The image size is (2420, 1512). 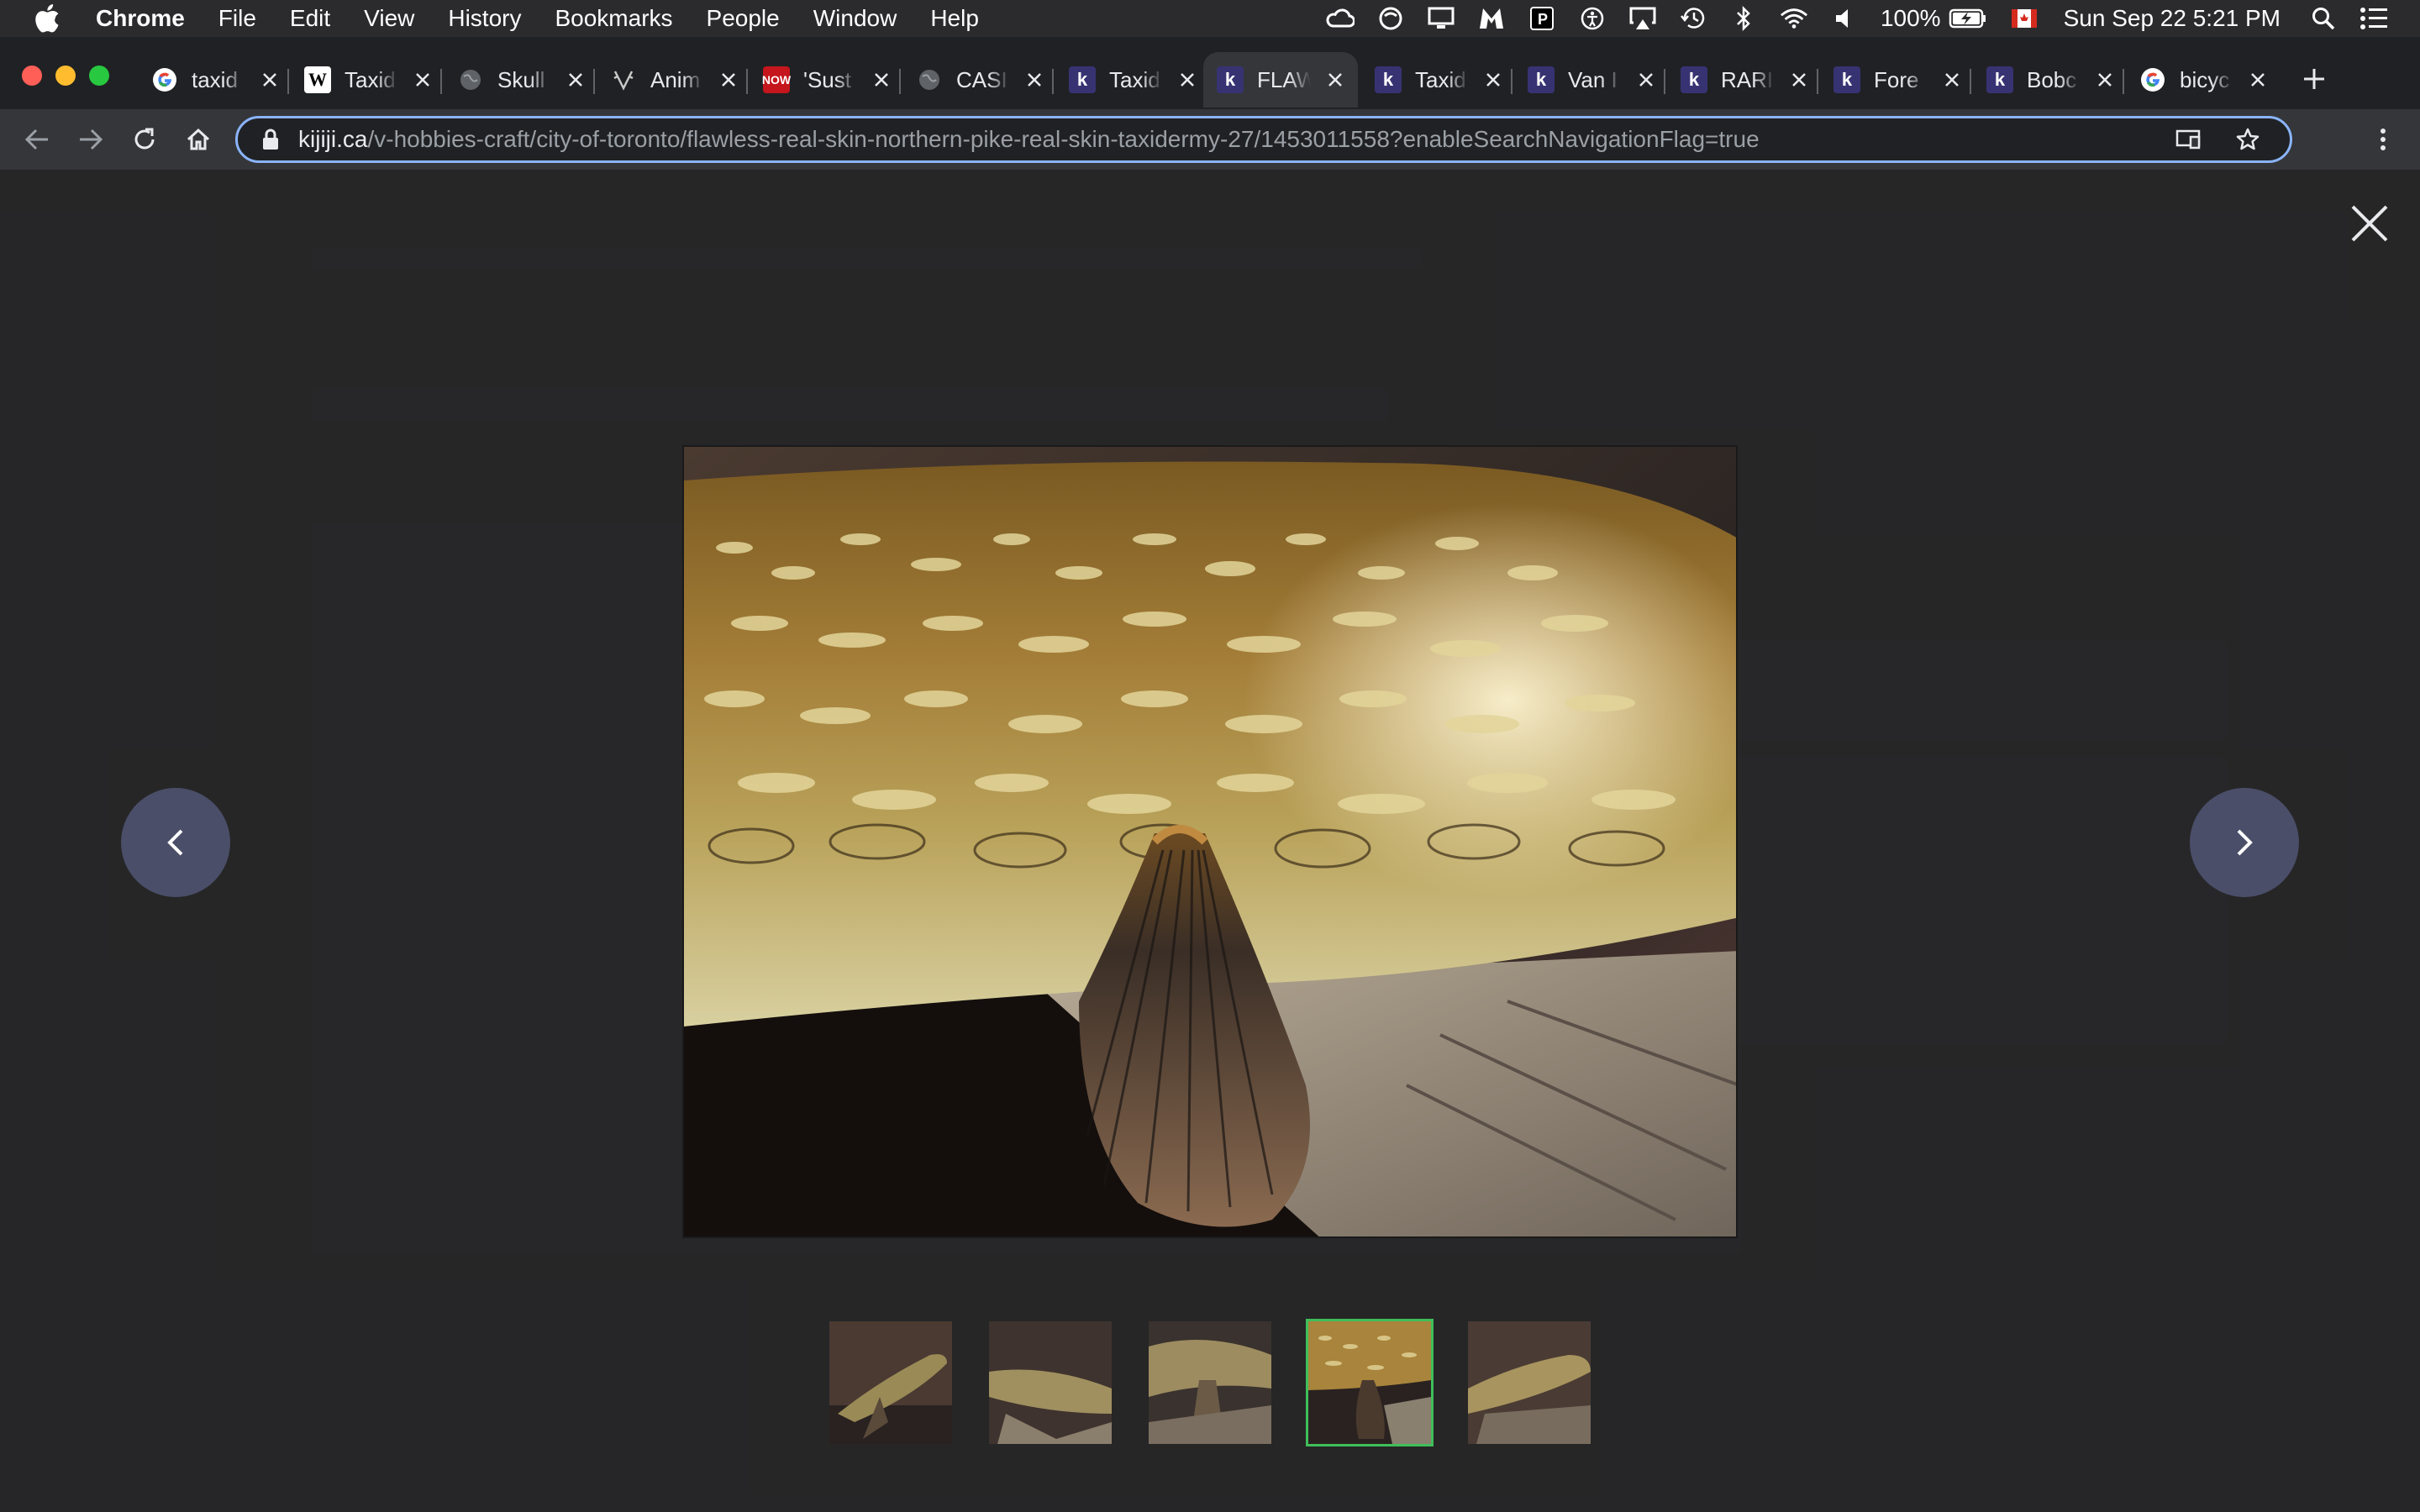 What do you see at coordinates (1739, 80) in the screenshot?
I see `browser-tab: k RARI` at bounding box center [1739, 80].